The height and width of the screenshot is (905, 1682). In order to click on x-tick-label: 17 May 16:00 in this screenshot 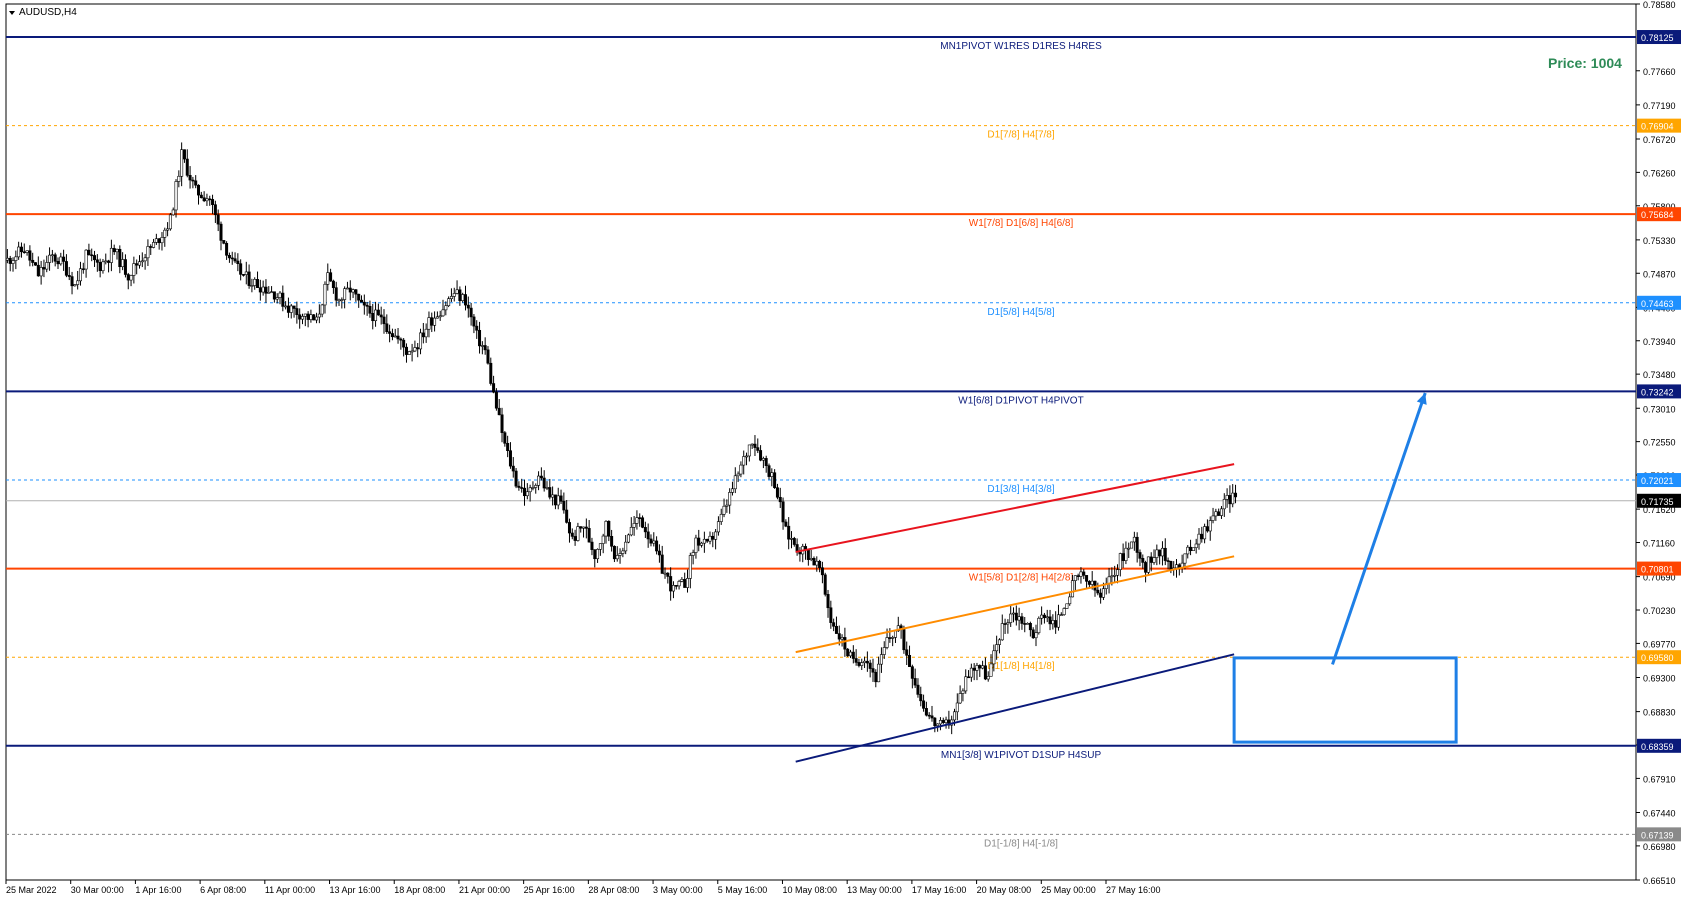, I will do `click(939, 890)`.